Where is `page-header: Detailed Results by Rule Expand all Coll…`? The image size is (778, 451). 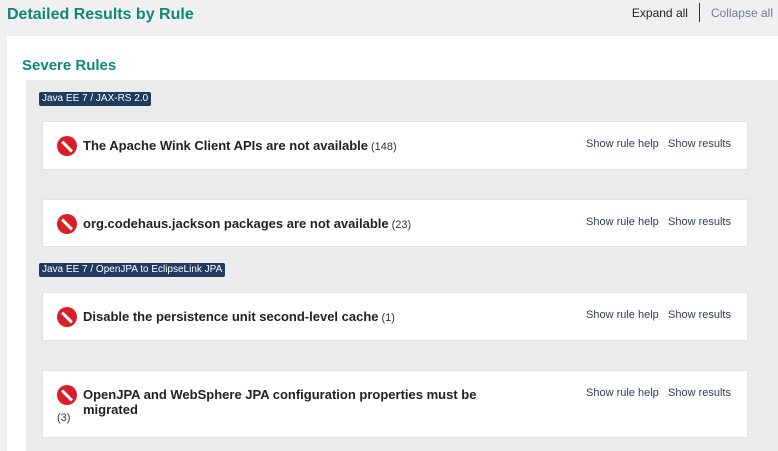
page-header: Detailed Results by Rule Expand all Coll… is located at coordinates (389, 18).